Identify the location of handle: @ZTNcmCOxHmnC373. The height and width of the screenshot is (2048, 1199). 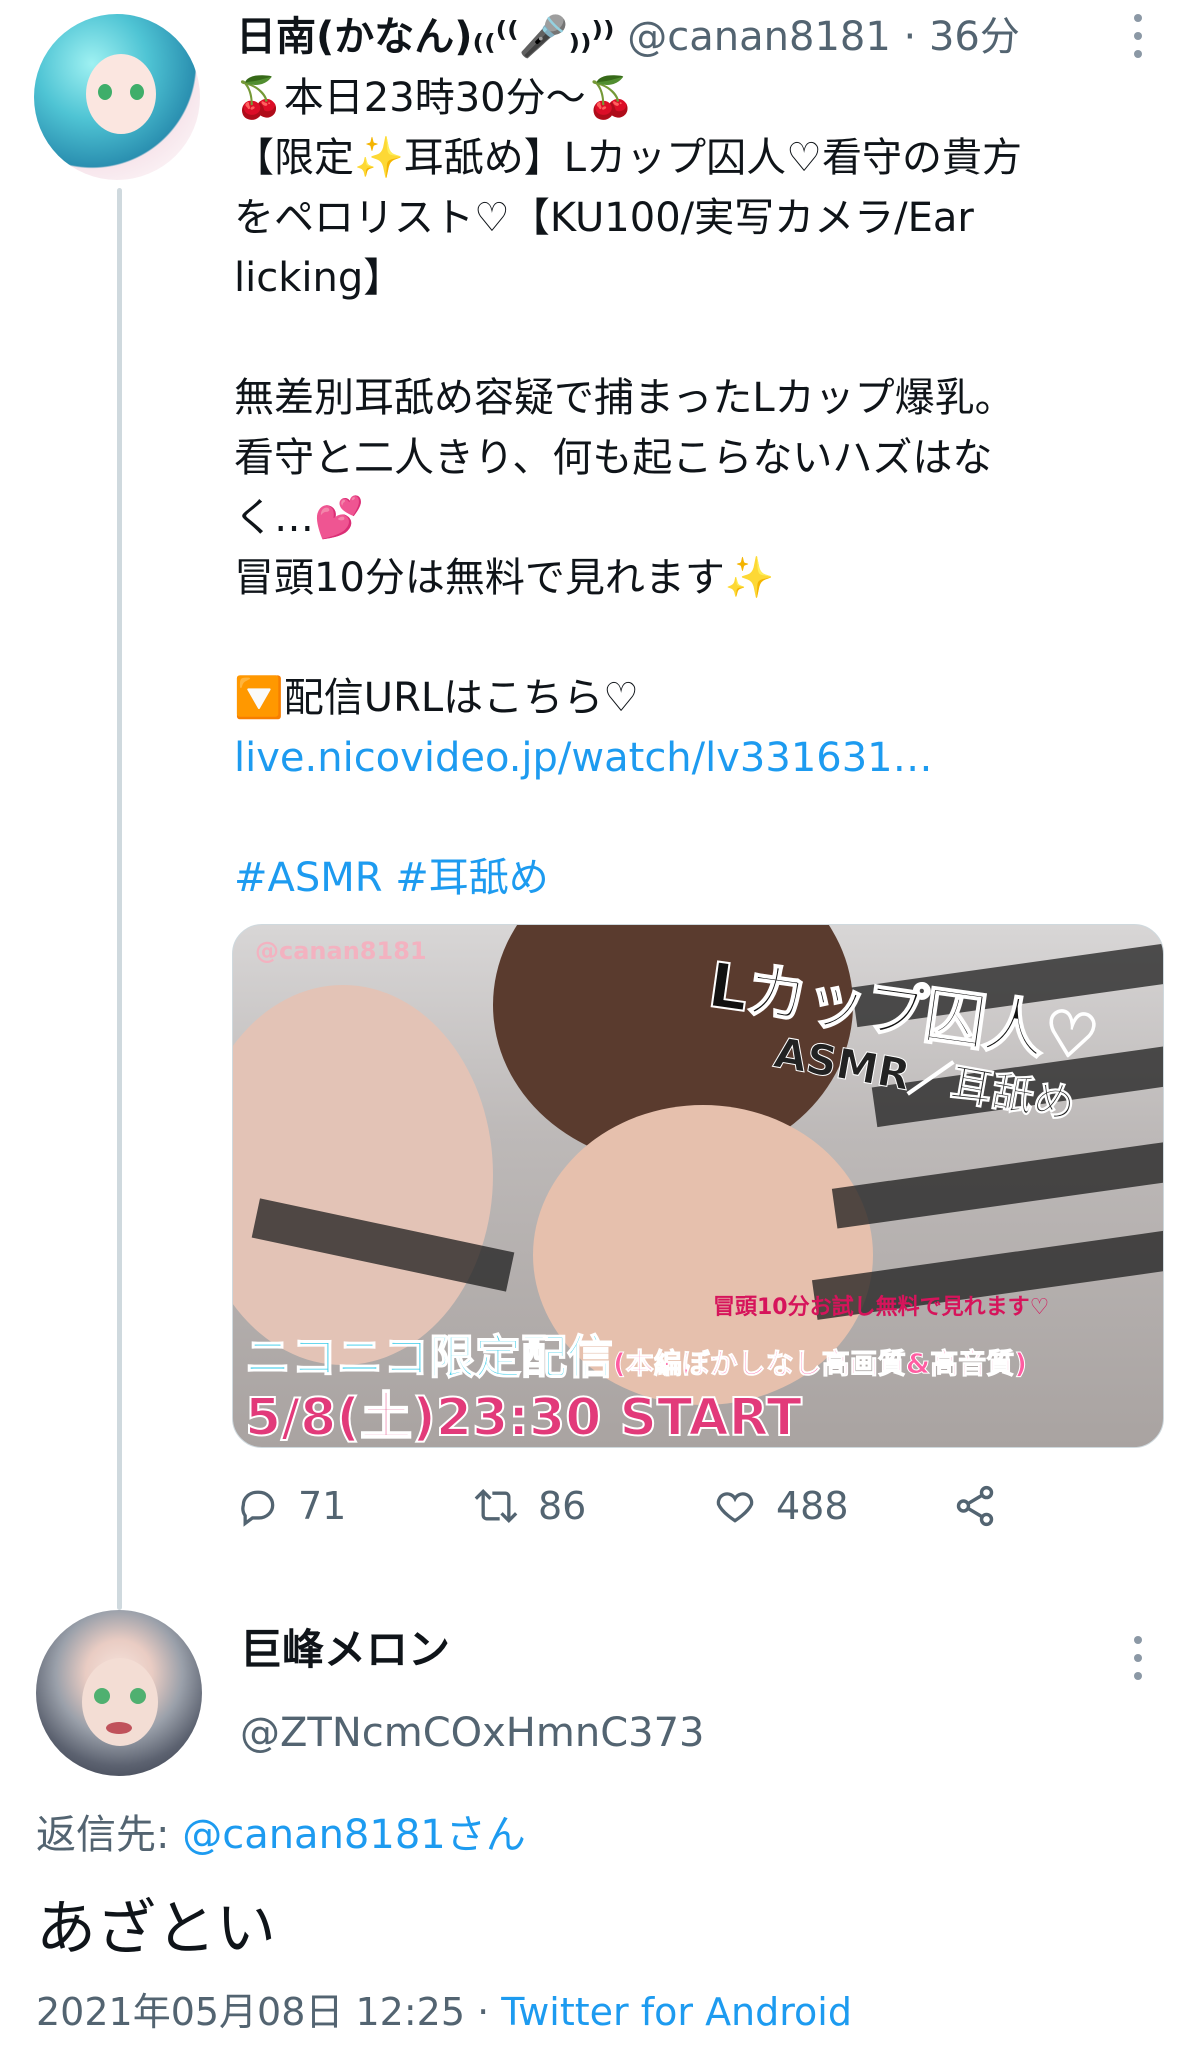
(472, 1733).